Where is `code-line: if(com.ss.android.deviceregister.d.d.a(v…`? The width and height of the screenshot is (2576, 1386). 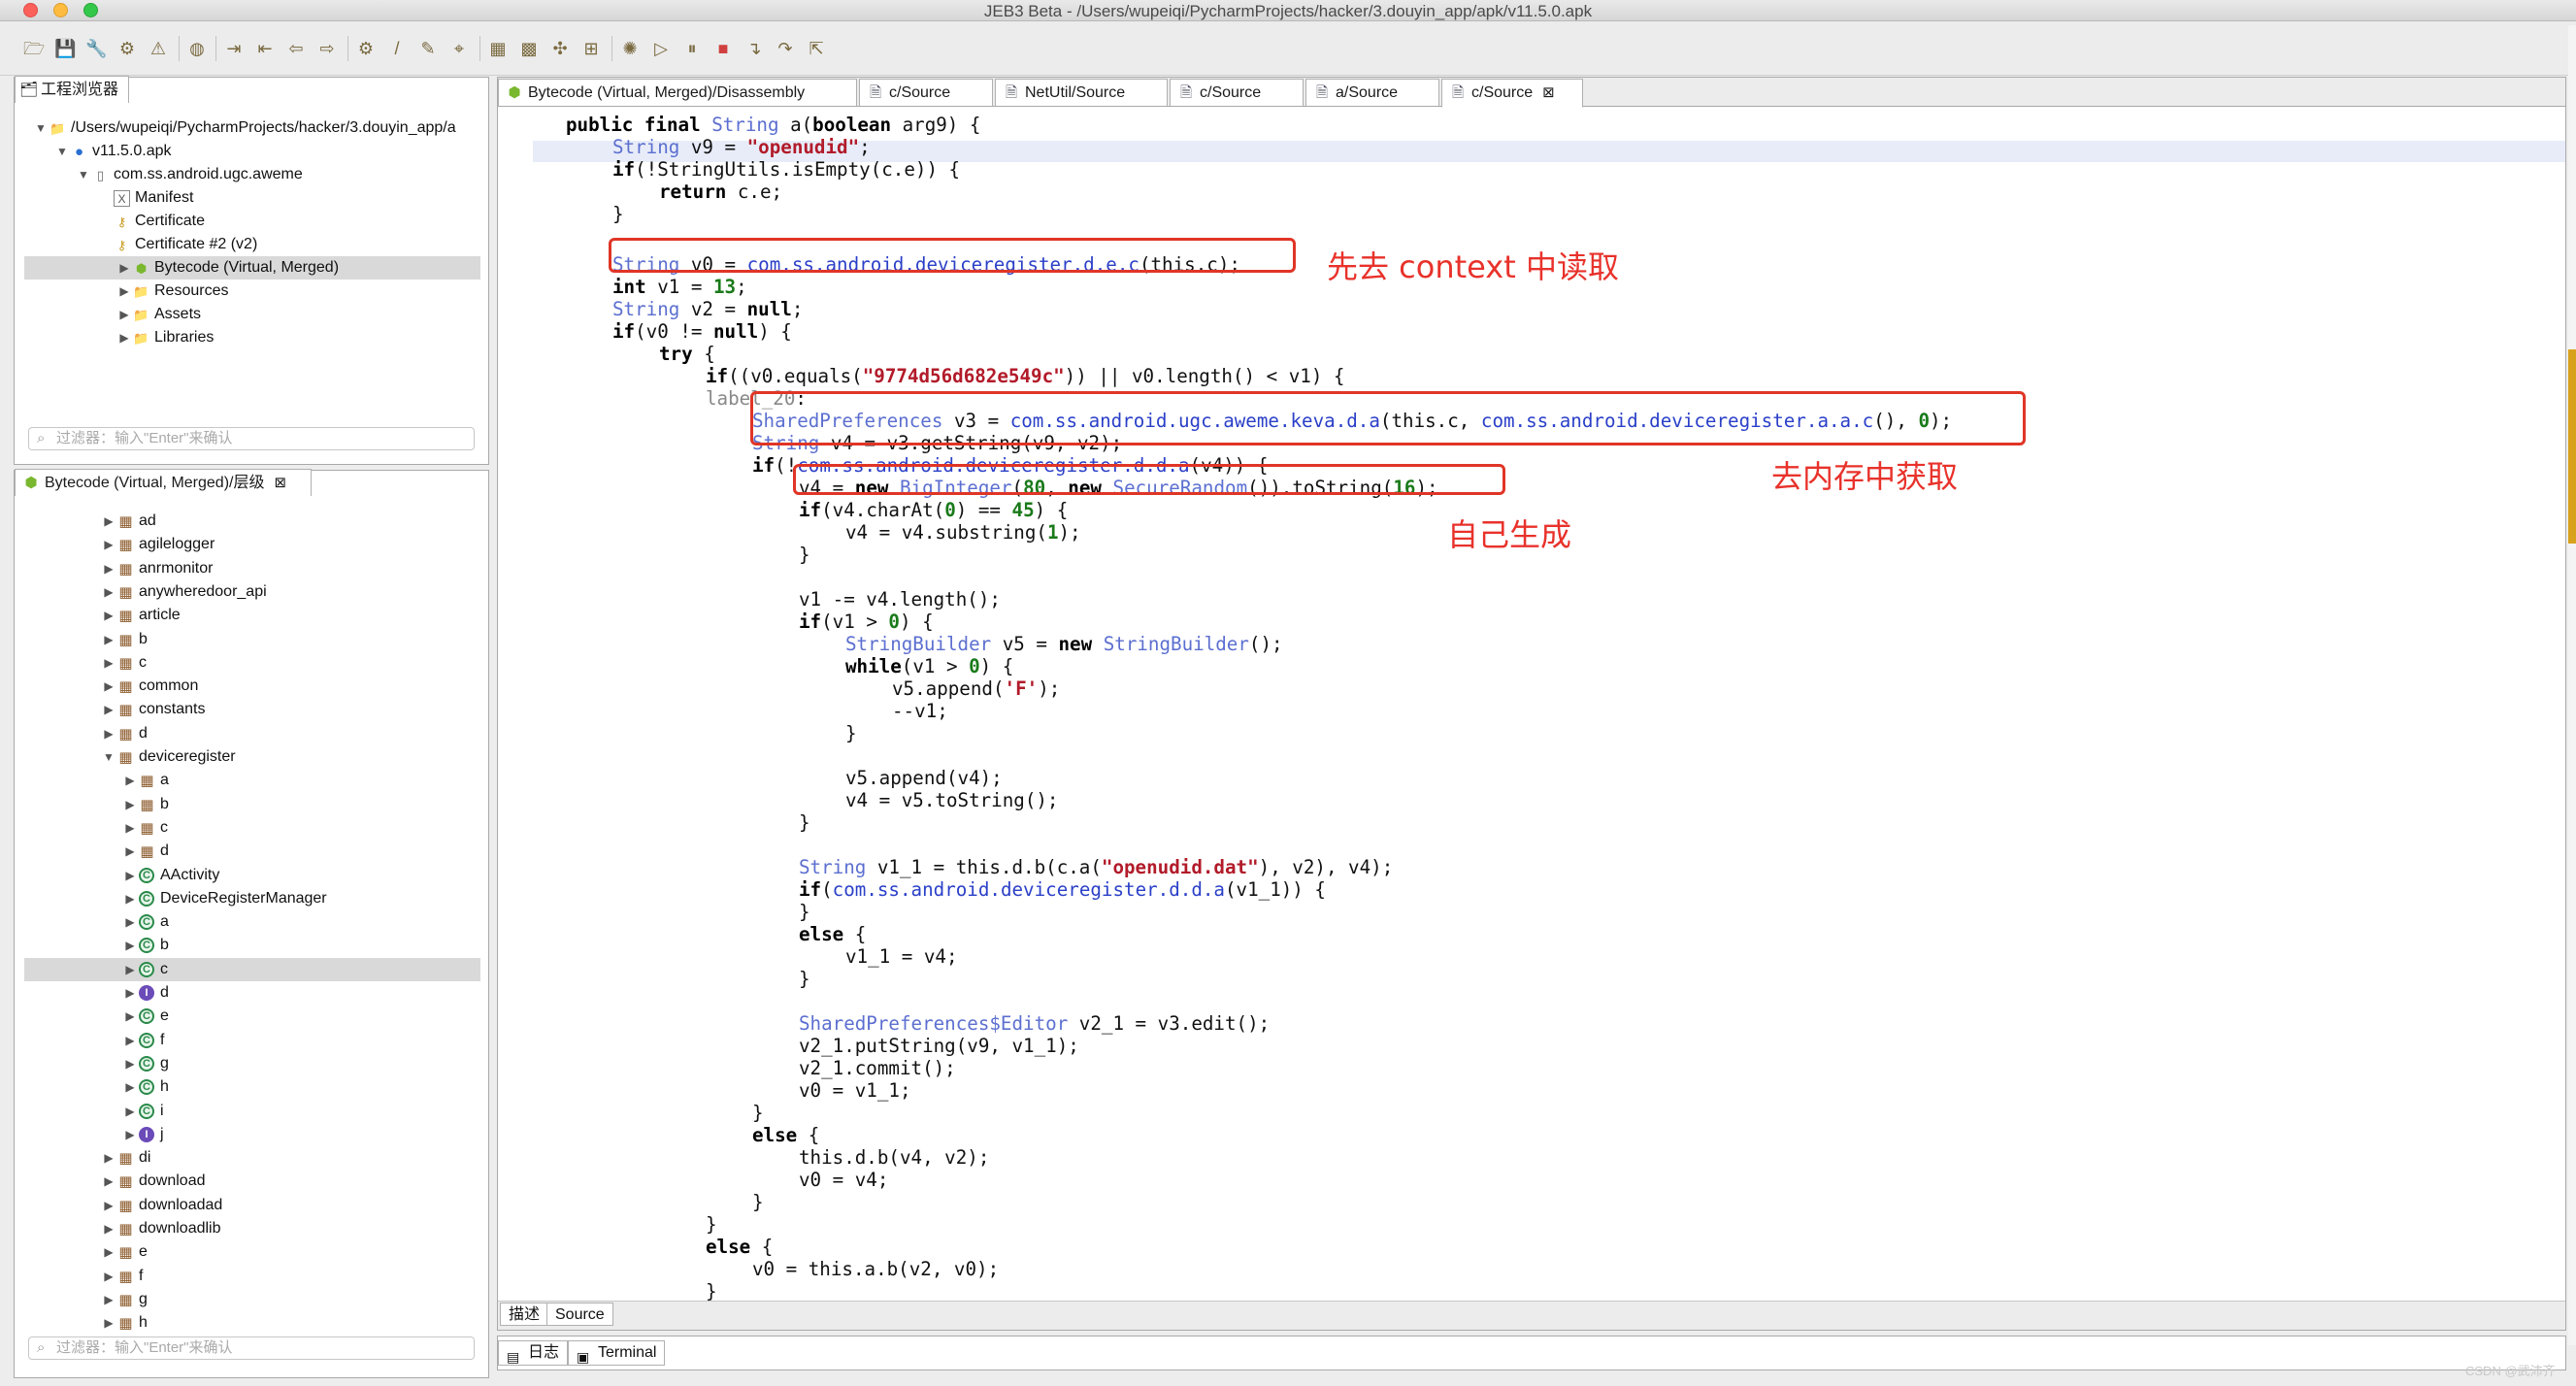 code-line: if(com.ss.android.deviceregister.d.d.a(v… is located at coordinates (1062, 889).